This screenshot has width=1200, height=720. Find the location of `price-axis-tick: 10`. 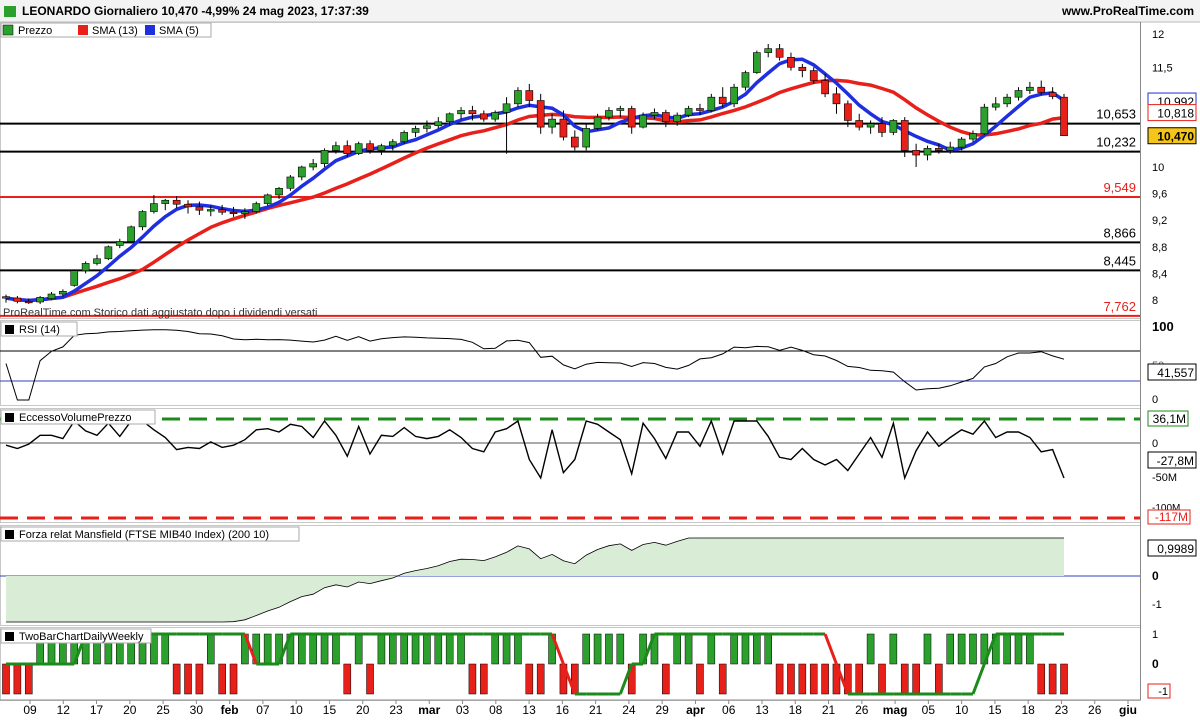

price-axis-tick: 10 is located at coordinates (1158, 168).